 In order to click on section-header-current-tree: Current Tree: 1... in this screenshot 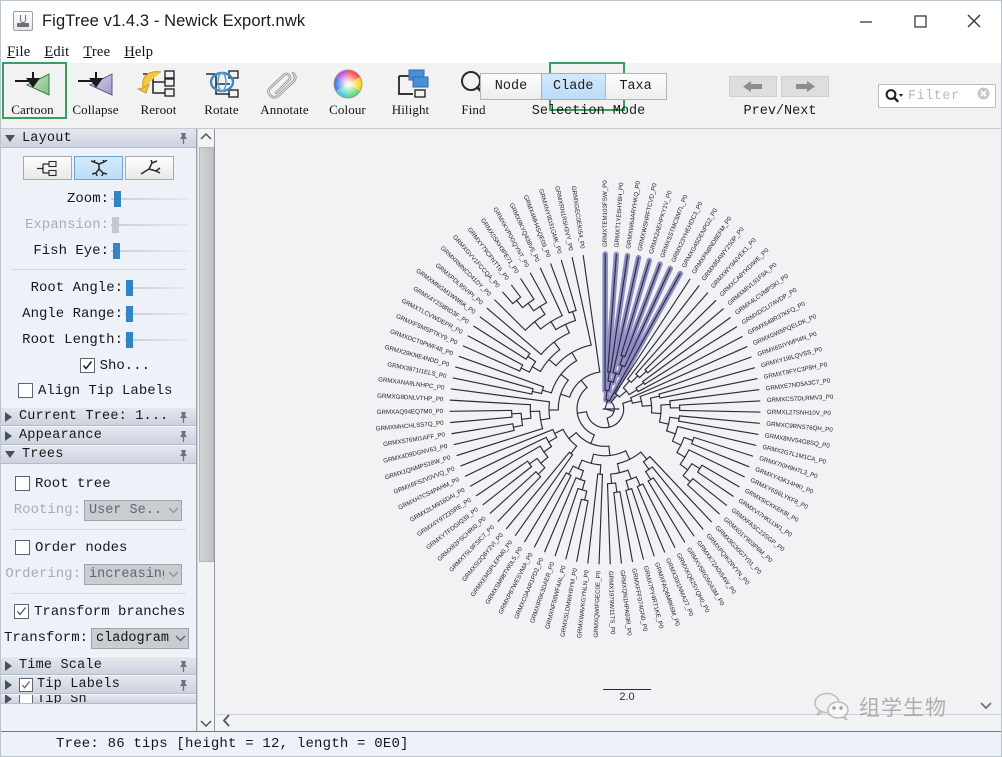, I will do `click(98, 416)`.